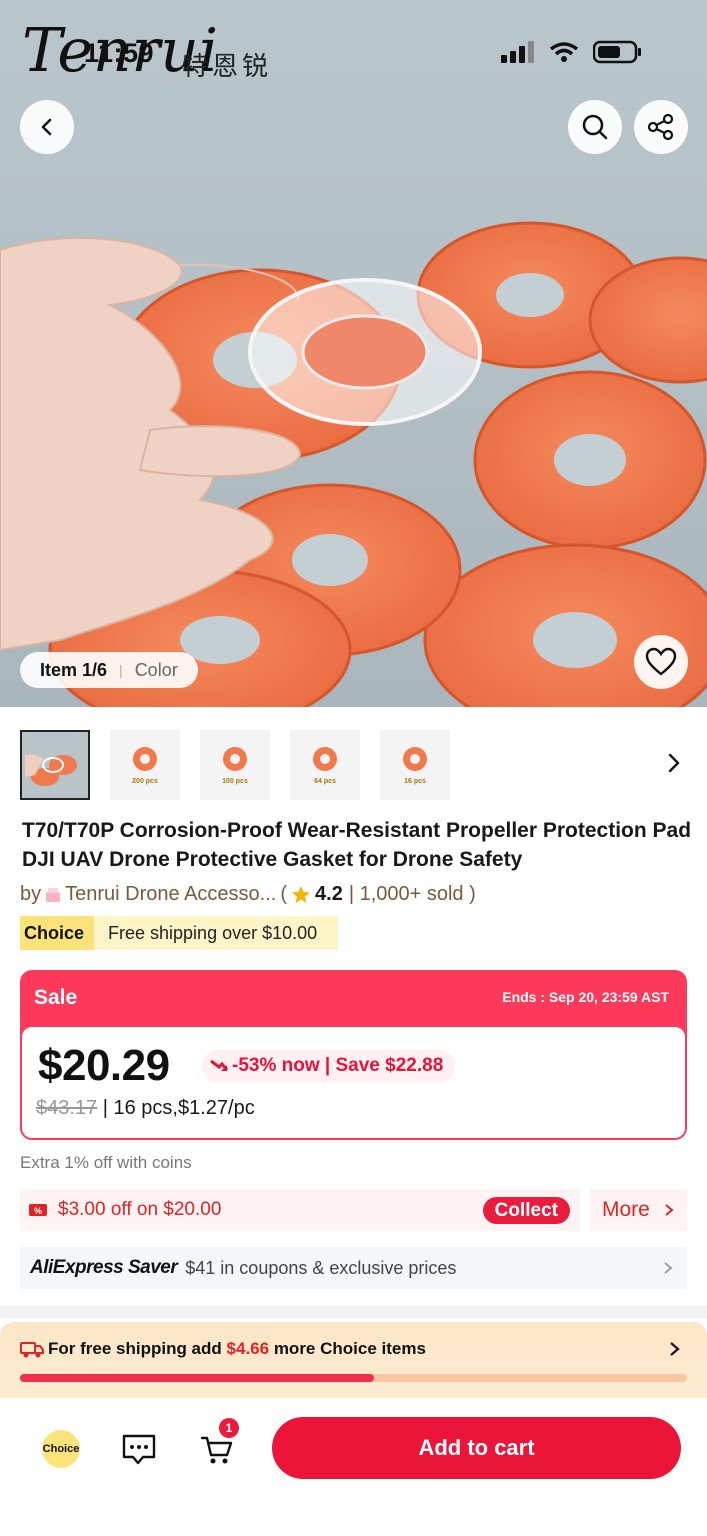 This screenshot has height=1536, width=707. Describe the element at coordinates (412, 894) in the screenshot. I see `sold-count: | 1,000+ sold )` at that location.